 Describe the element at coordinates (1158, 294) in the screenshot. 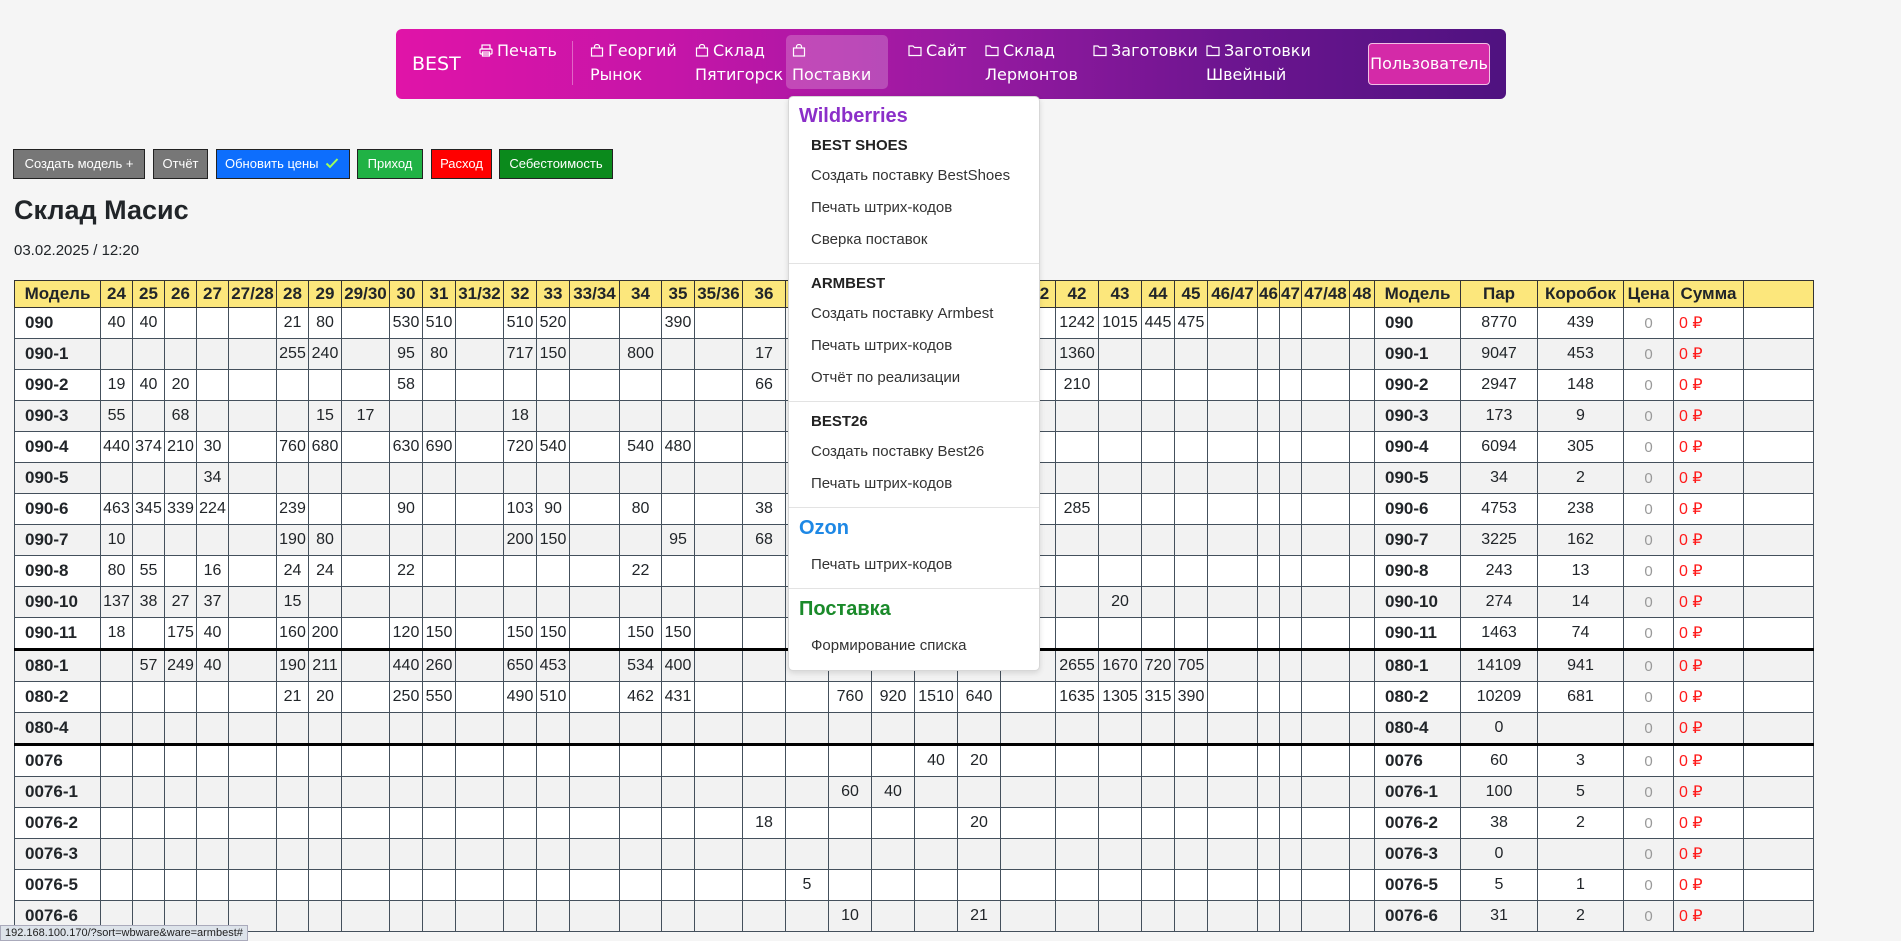

I see `column-header: 44` at that location.